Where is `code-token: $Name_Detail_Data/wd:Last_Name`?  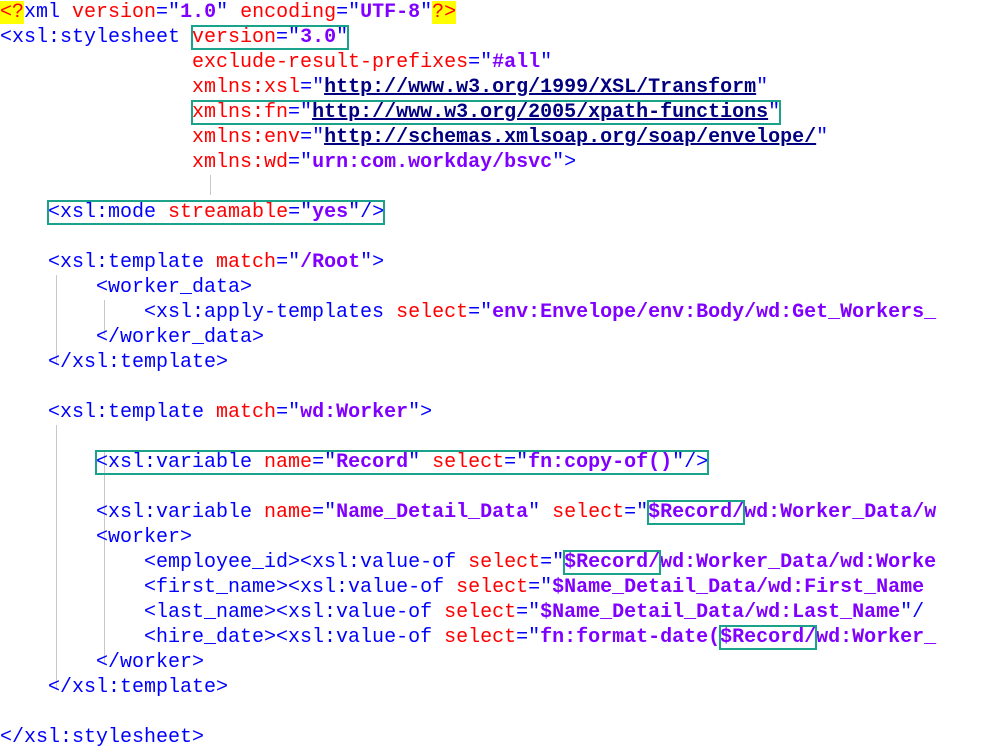
code-token: $Name_Detail_Data/wd:Last_Name is located at coordinates (720, 612).